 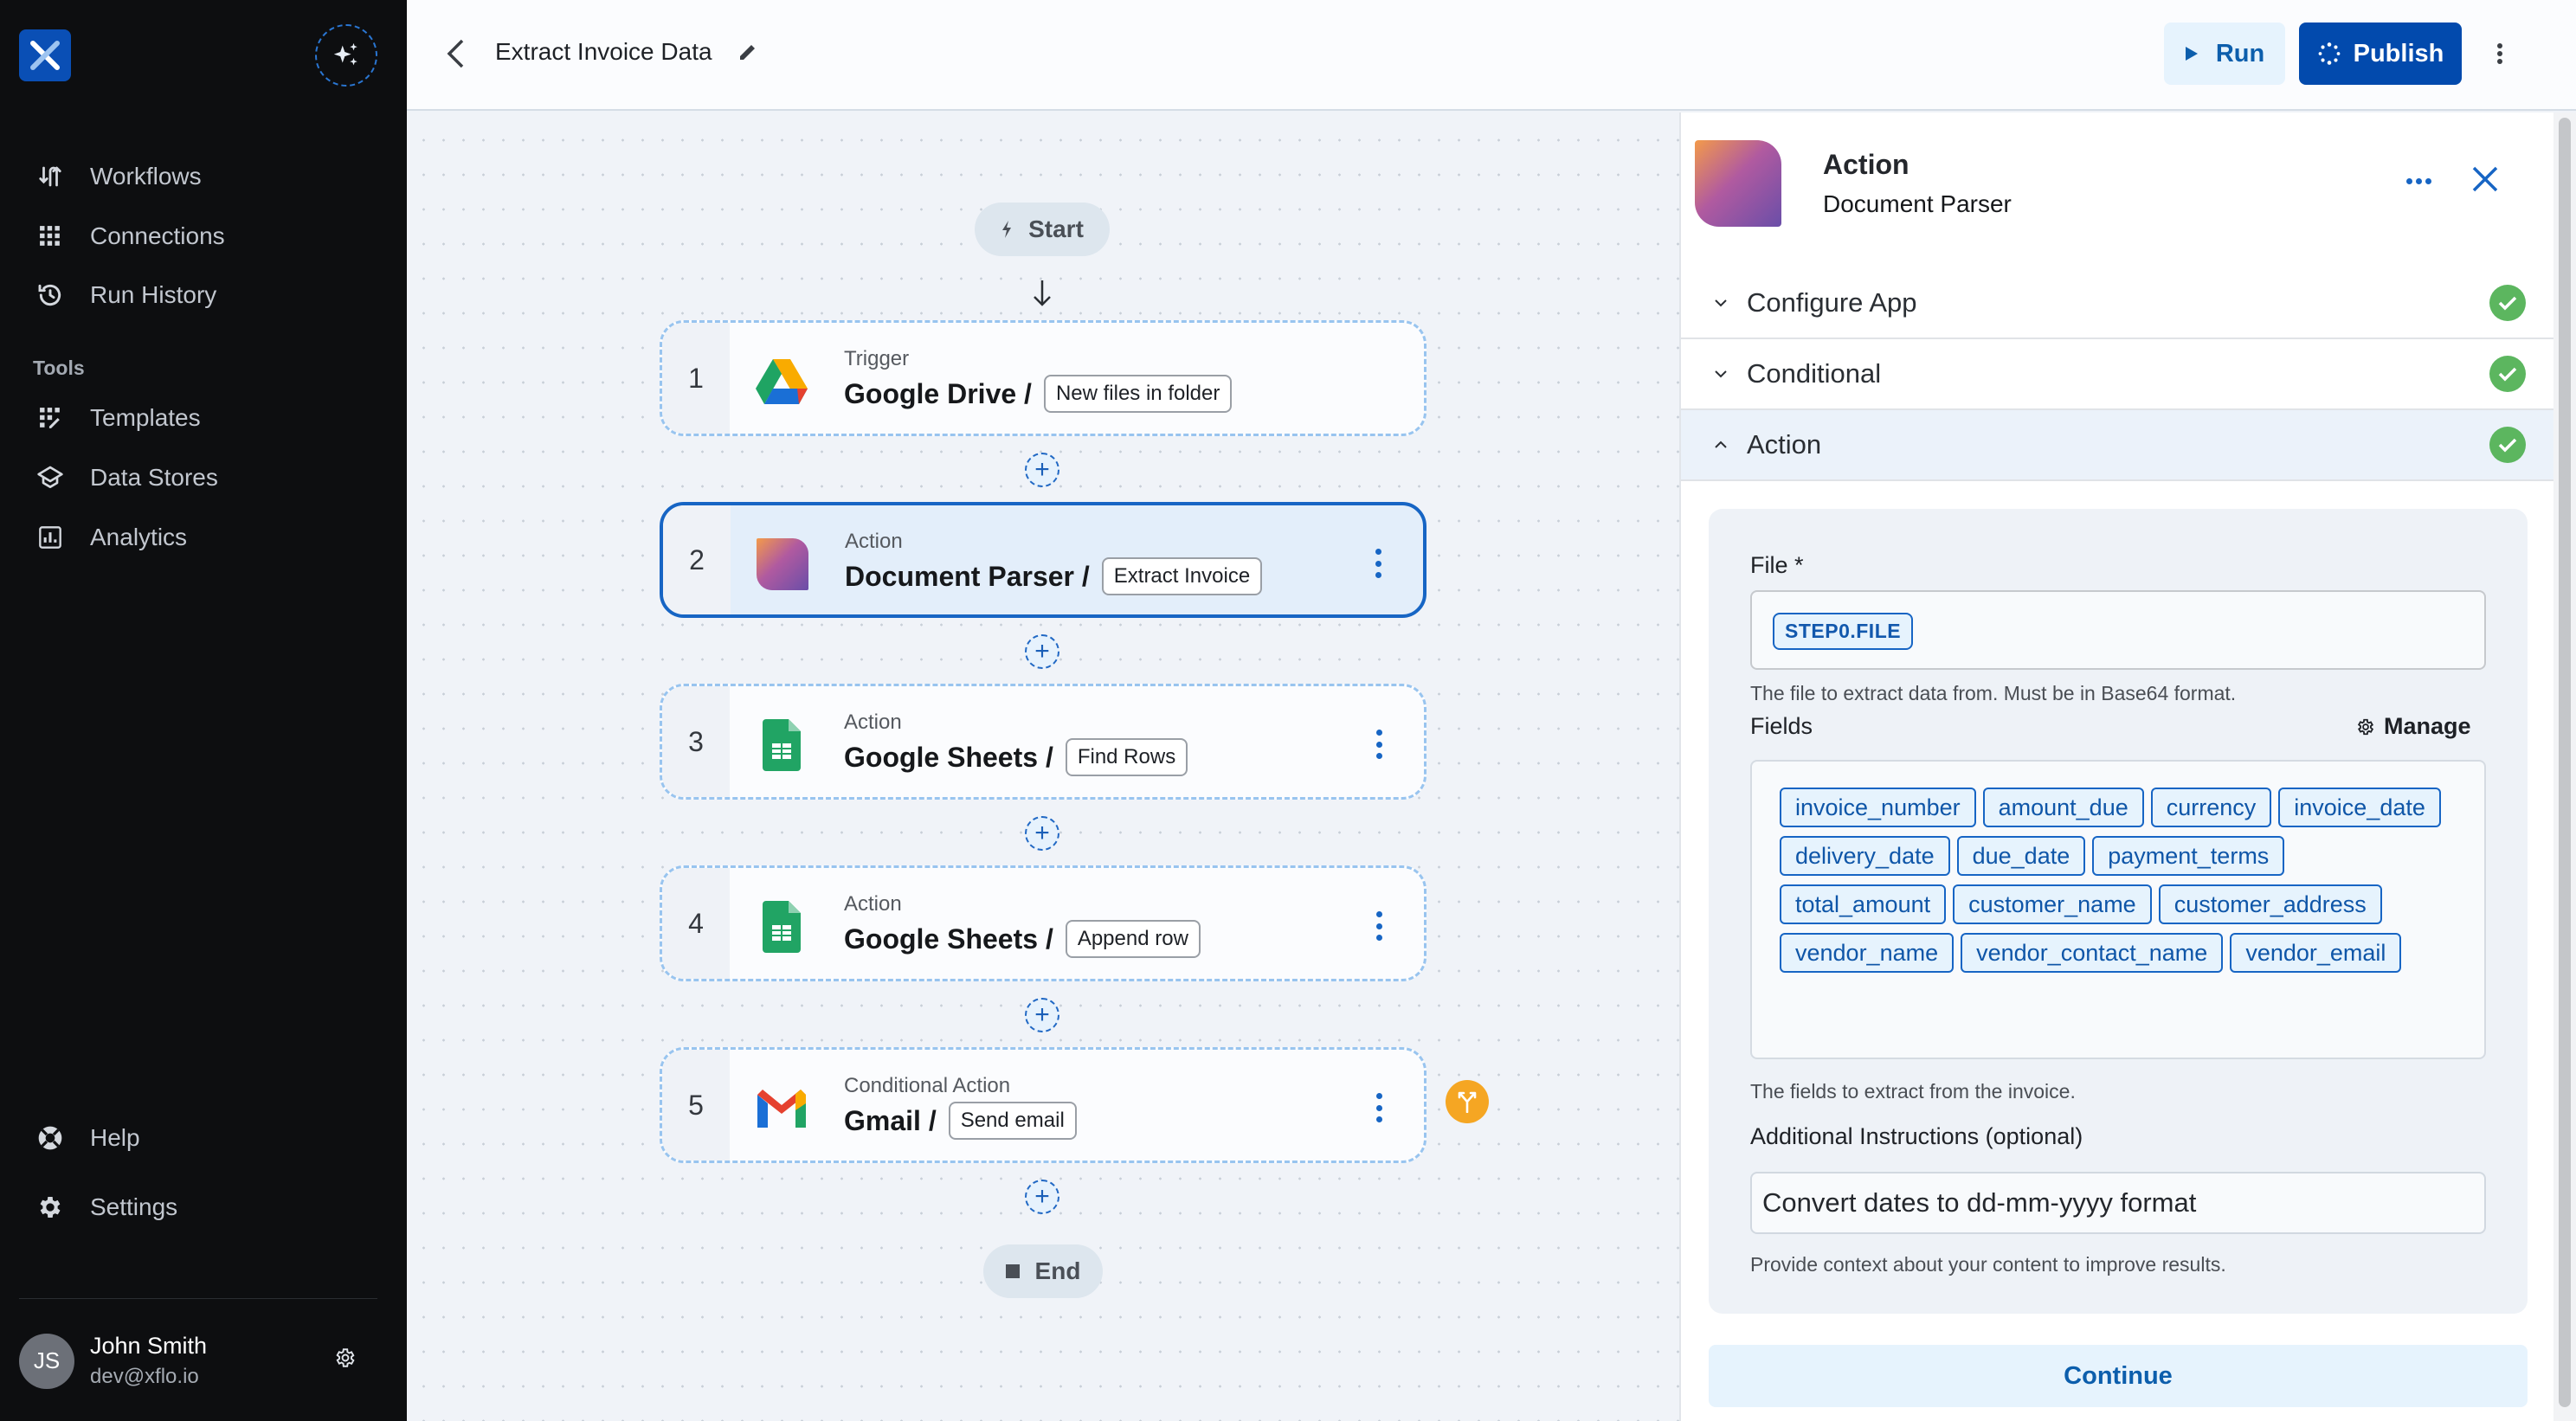 I want to click on sidebar-item-run-history: Run History, so click(x=125, y=295).